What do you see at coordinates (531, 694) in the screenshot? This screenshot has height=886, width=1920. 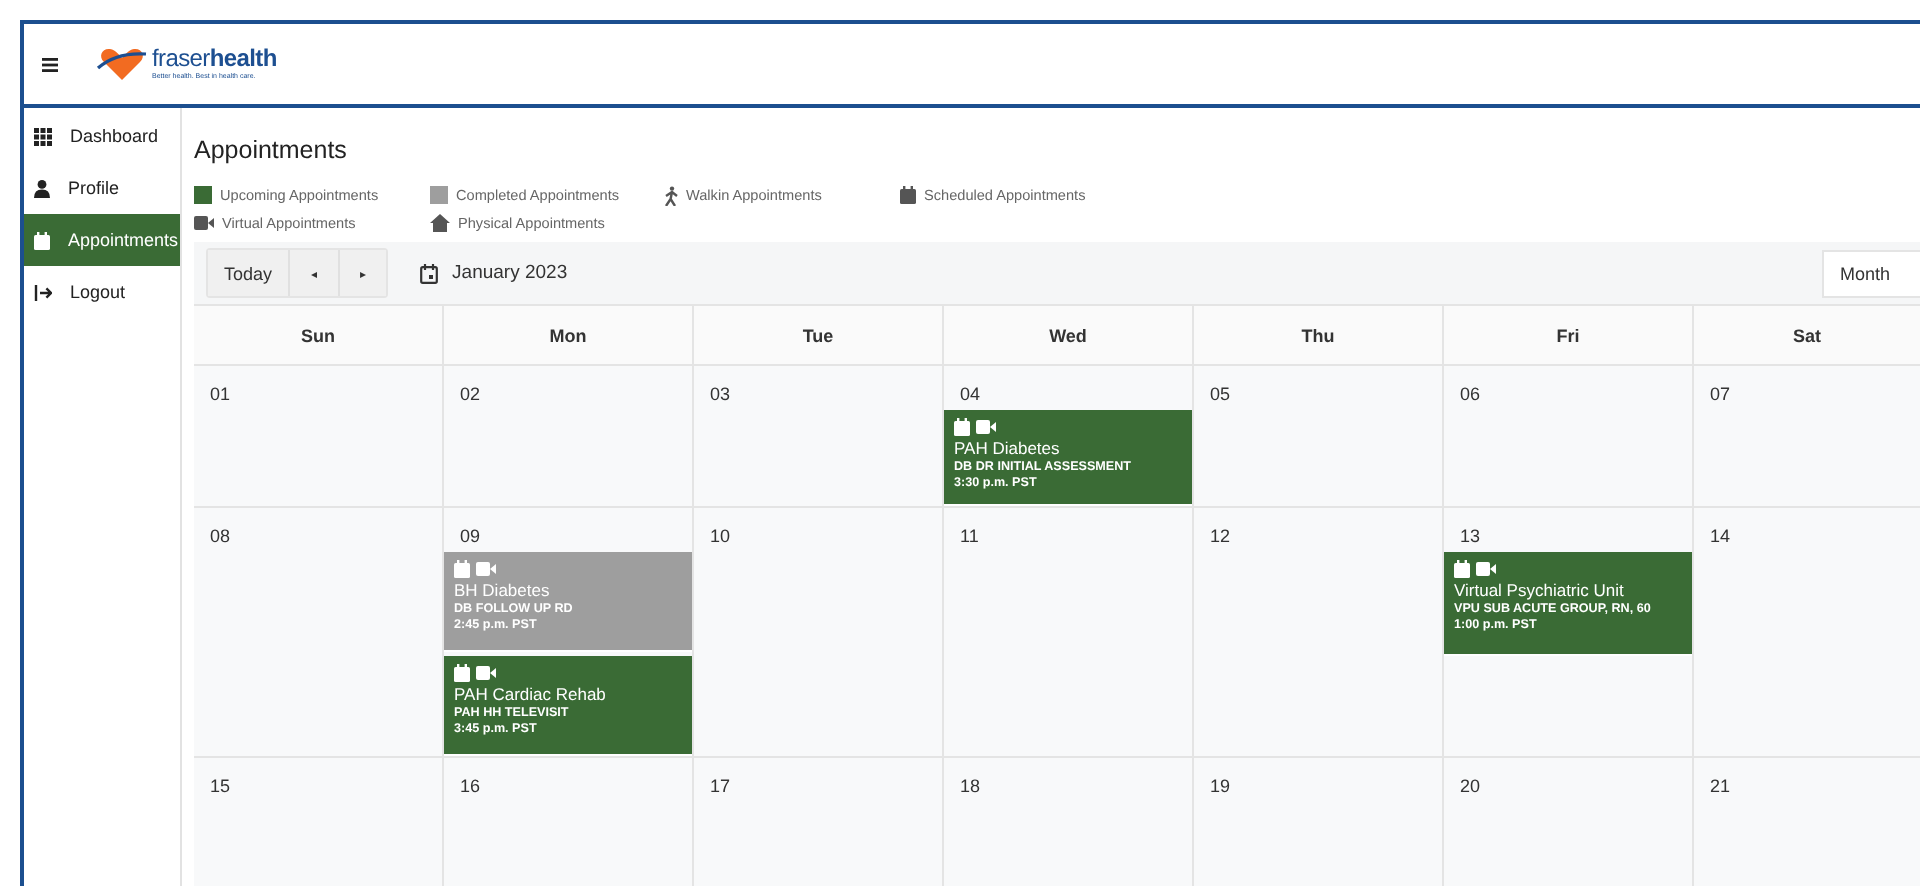 I see `appointment-title: PAH Cardiac Rehab` at bounding box center [531, 694].